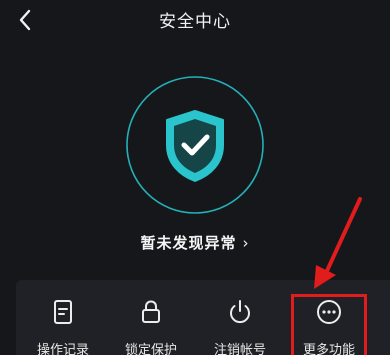 Image resolution: width=390 pixels, height=355 pixels. What do you see at coordinates (240, 312) in the screenshot?
I see `power-icon` at bounding box center [240, 312].